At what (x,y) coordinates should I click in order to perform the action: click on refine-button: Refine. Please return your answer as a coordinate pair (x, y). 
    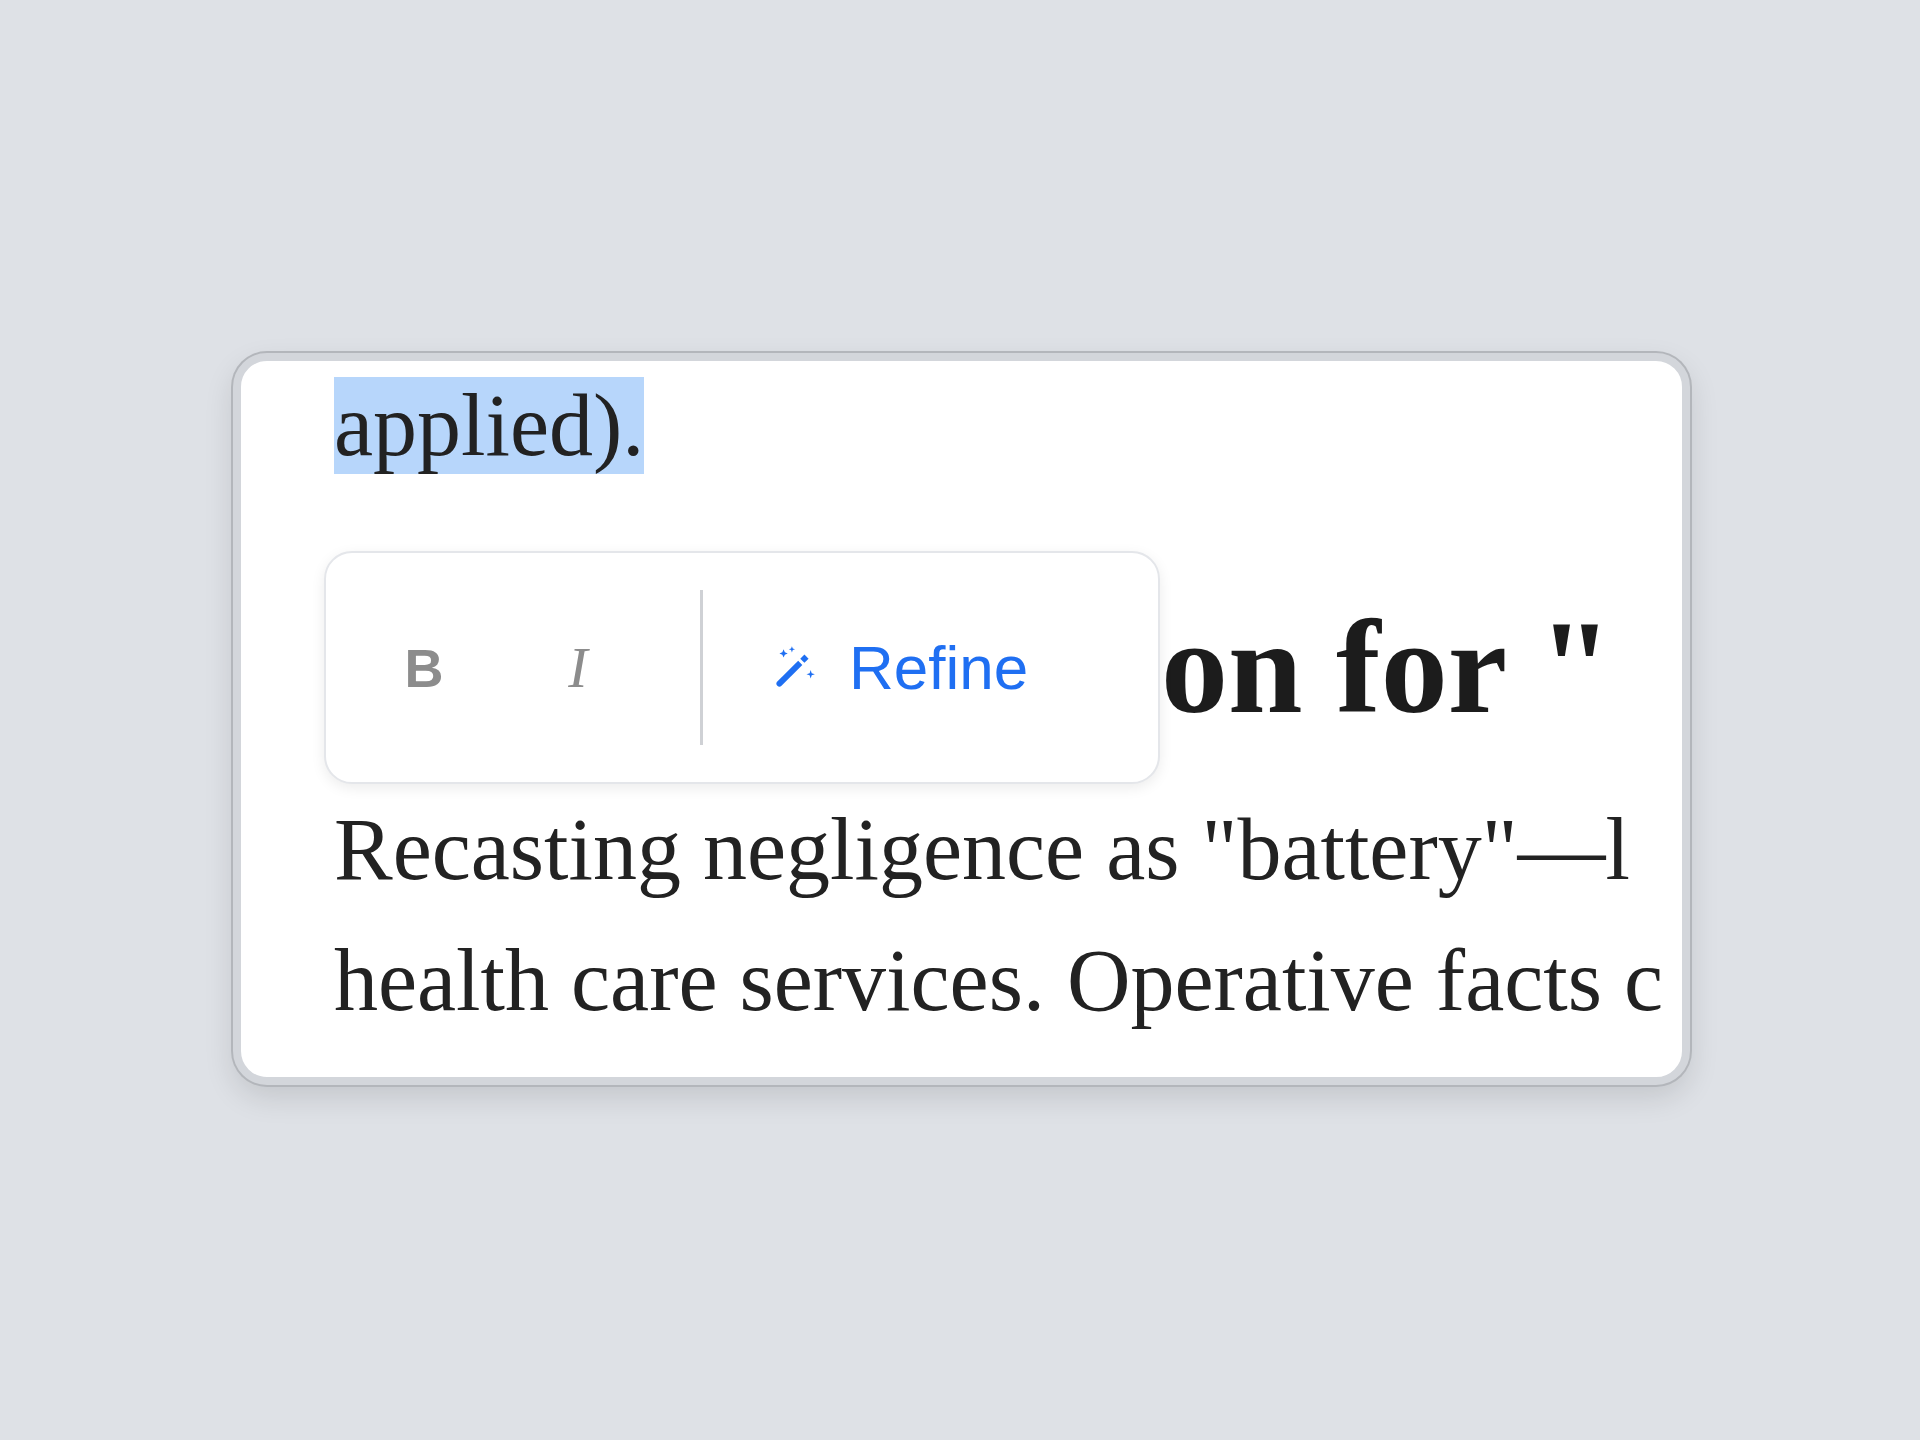
    Looking at the image, I should click on (899, 667).